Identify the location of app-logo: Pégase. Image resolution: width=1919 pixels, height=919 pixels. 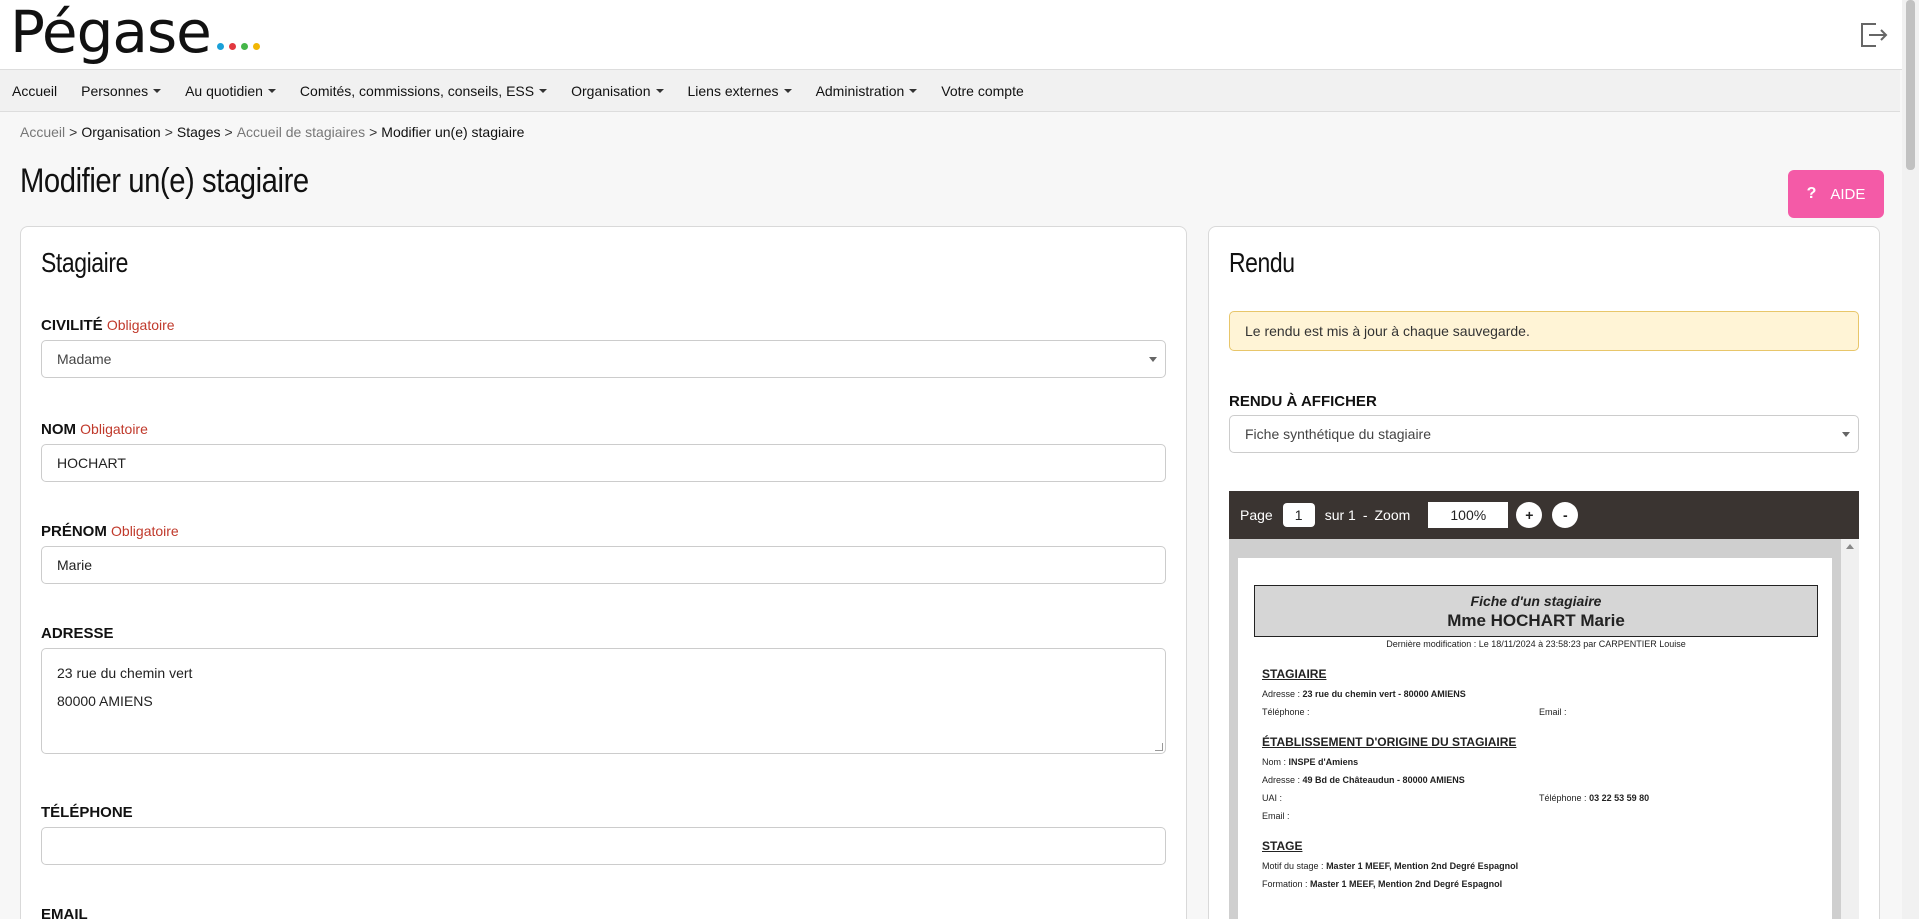
(111, 33).